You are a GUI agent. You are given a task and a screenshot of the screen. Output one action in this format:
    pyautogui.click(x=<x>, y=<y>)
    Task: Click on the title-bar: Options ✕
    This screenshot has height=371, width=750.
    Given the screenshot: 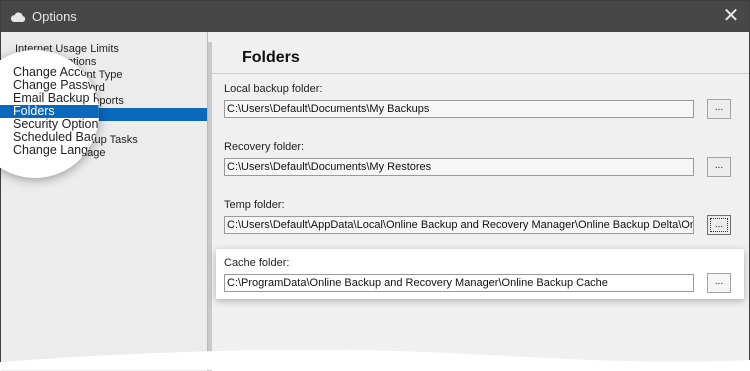 What is the action you would take?
    pyautogui.click(x=375, y=16)
    